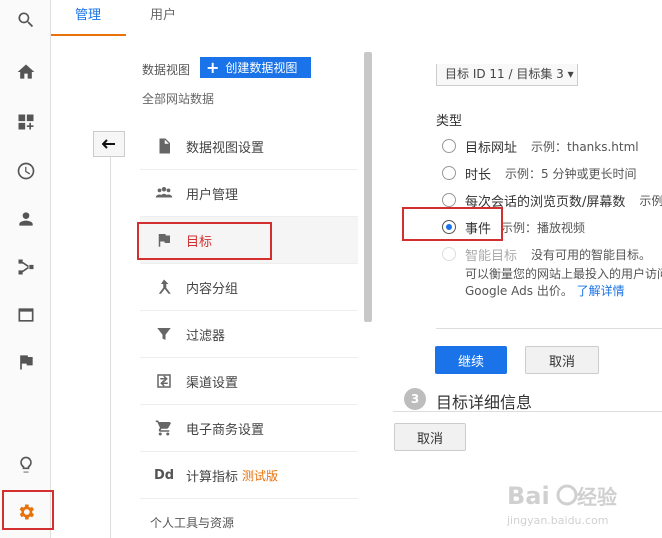 Image resolution: width=662 pixels, height=538 pixels. What do you see at coordinates (192, 523) in the screenshot?
I see `section-personal-tools: 个人工具与资源` at bounding box center [192, 523].